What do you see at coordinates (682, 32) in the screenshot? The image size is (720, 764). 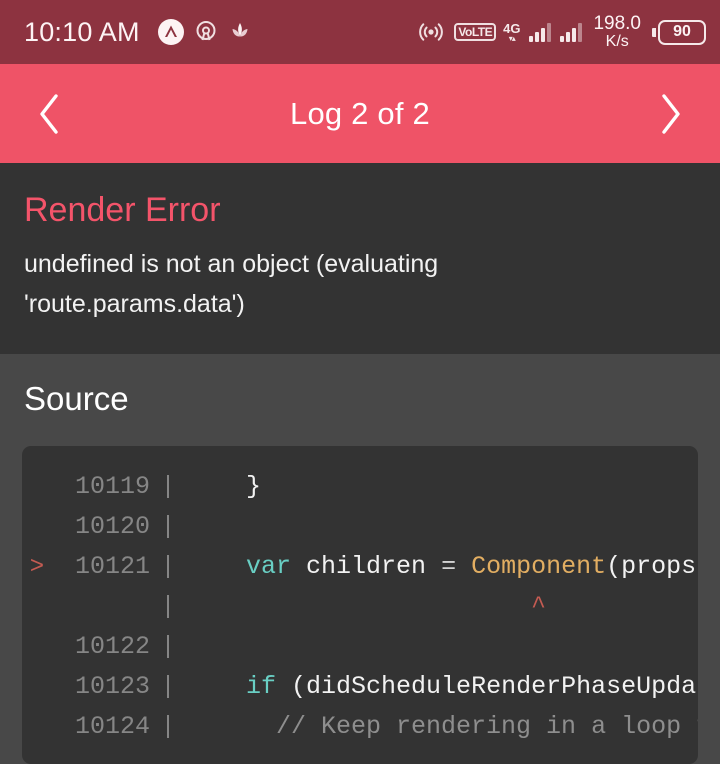 I see `battery-level-label: 90` at bounding box center [682, 32].